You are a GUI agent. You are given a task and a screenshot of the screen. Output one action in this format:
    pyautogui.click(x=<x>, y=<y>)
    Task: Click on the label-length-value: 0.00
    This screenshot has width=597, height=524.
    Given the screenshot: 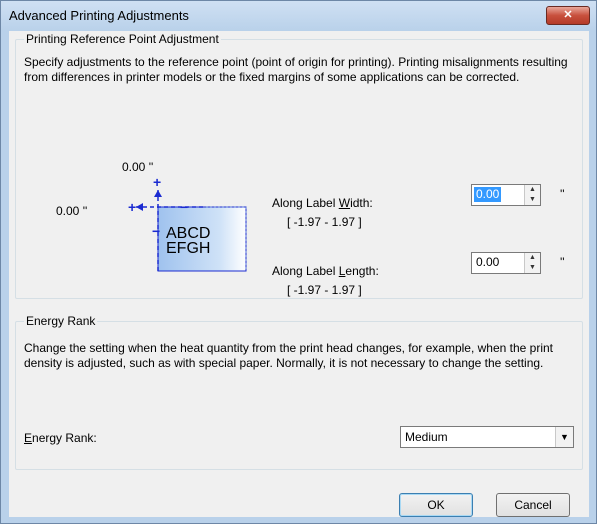 What is the action you would take?
    pyautogui.click(x=487, y=262)
    